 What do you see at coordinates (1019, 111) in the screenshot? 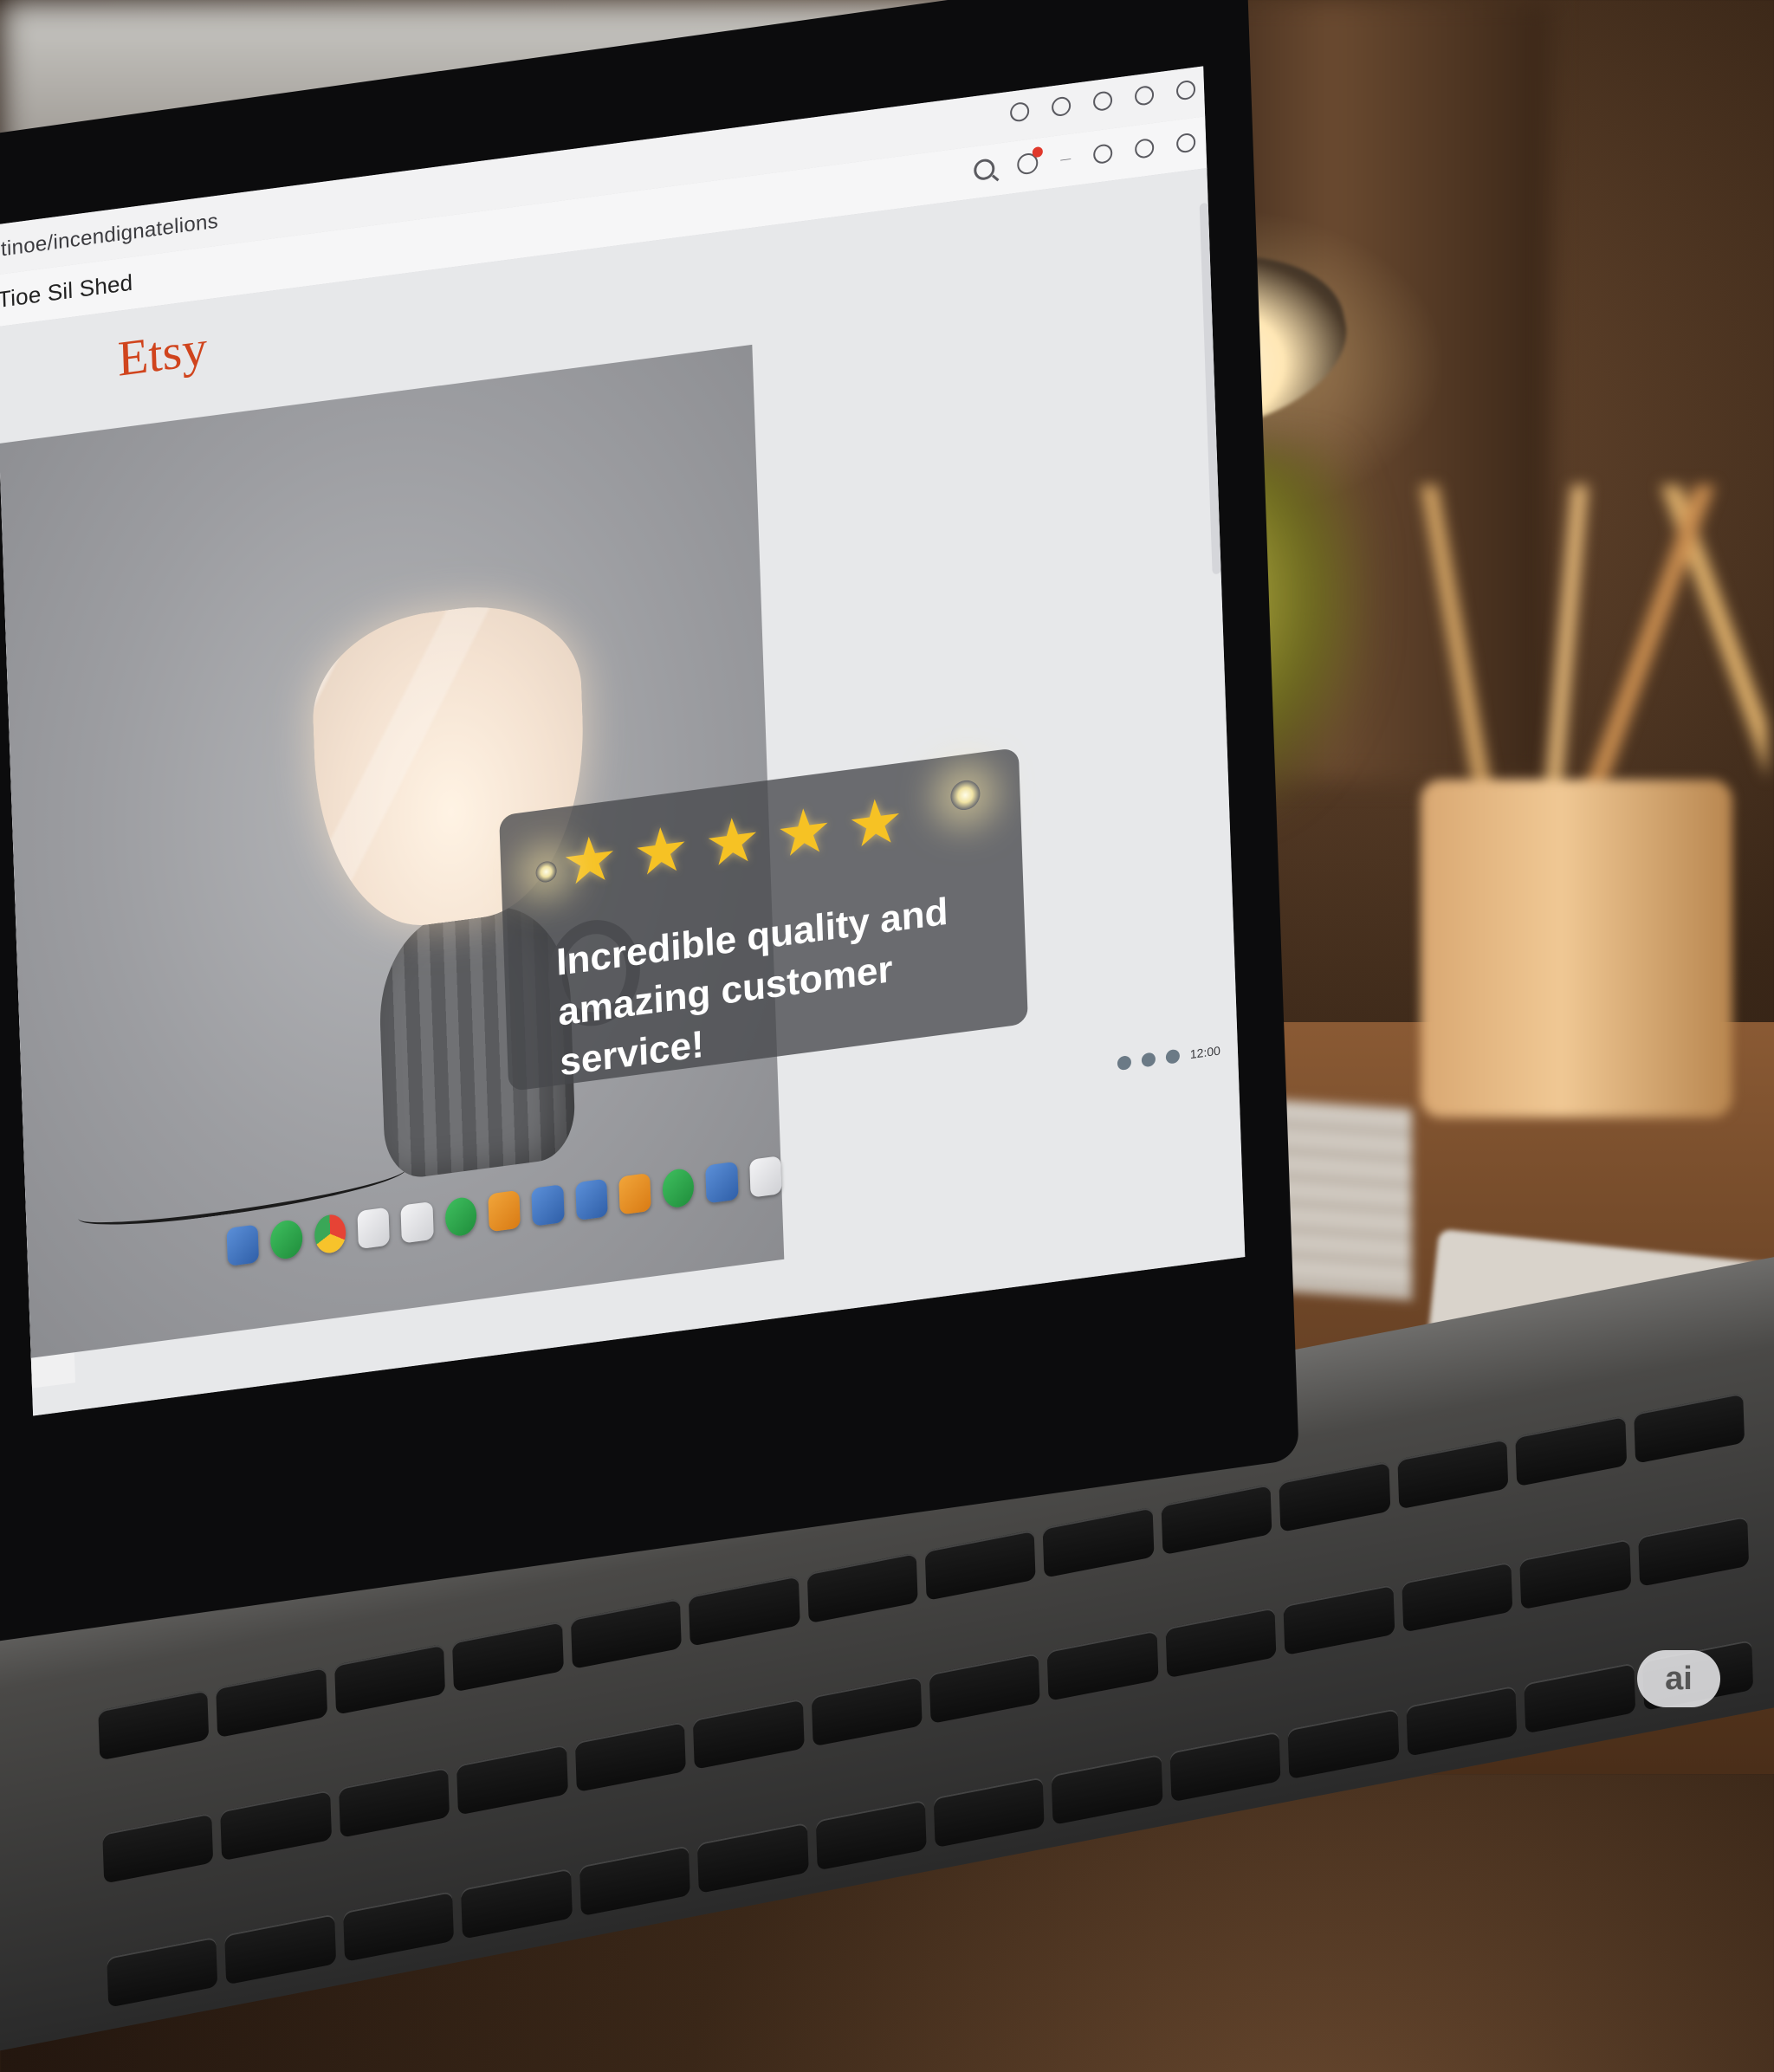
I see `extension-icon` at bounding box center [1019, 111].